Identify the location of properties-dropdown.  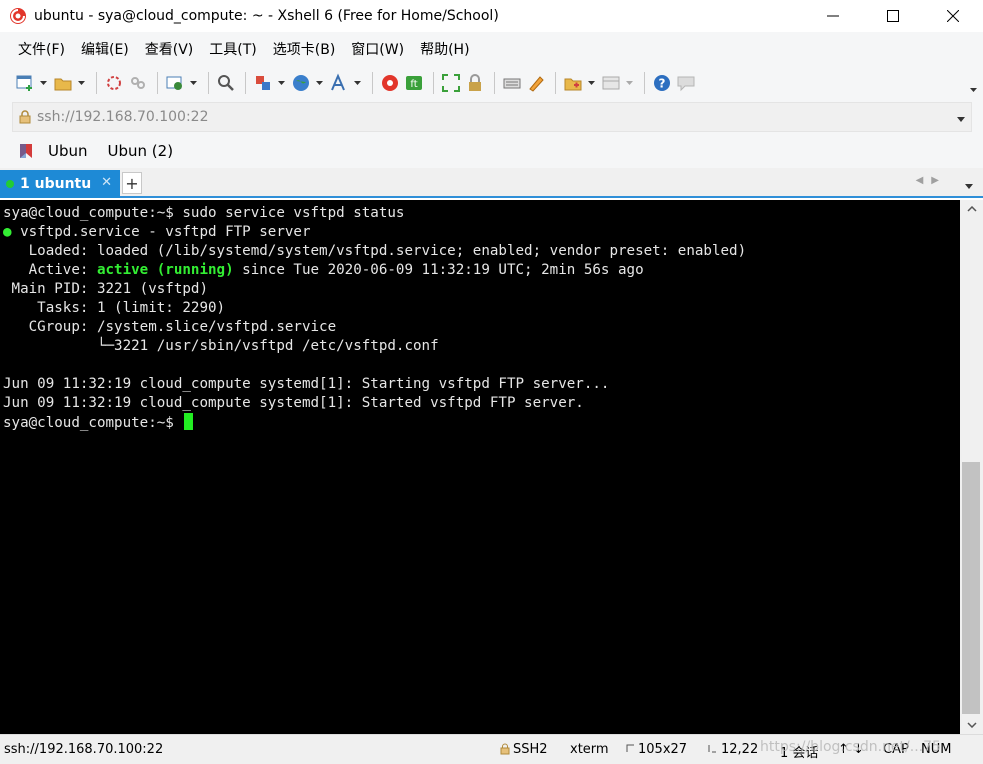
(193, 83).